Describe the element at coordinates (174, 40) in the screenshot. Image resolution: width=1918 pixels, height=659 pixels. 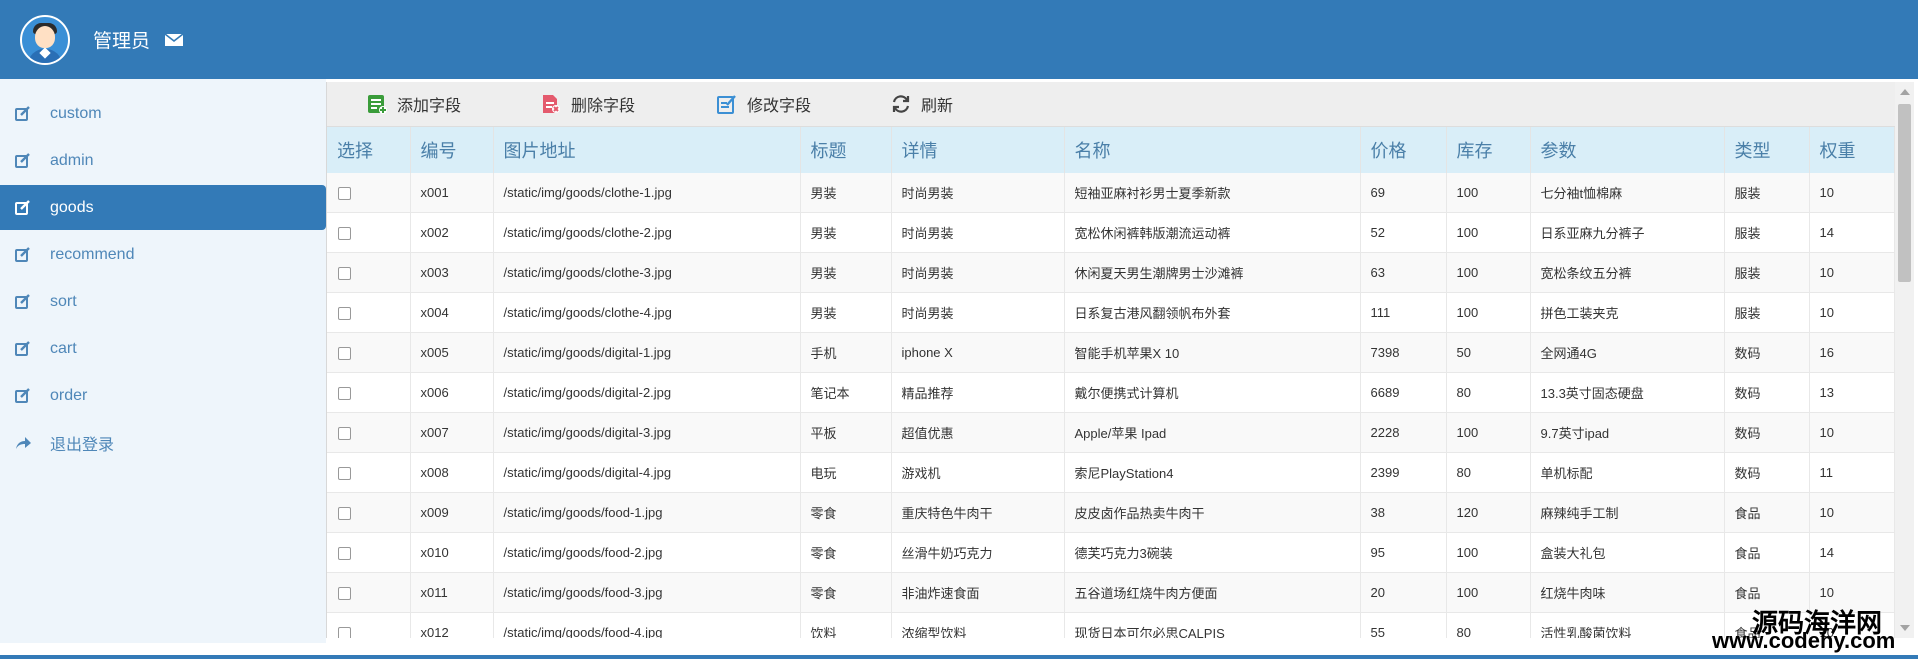
I see `mail-icon` at that location.